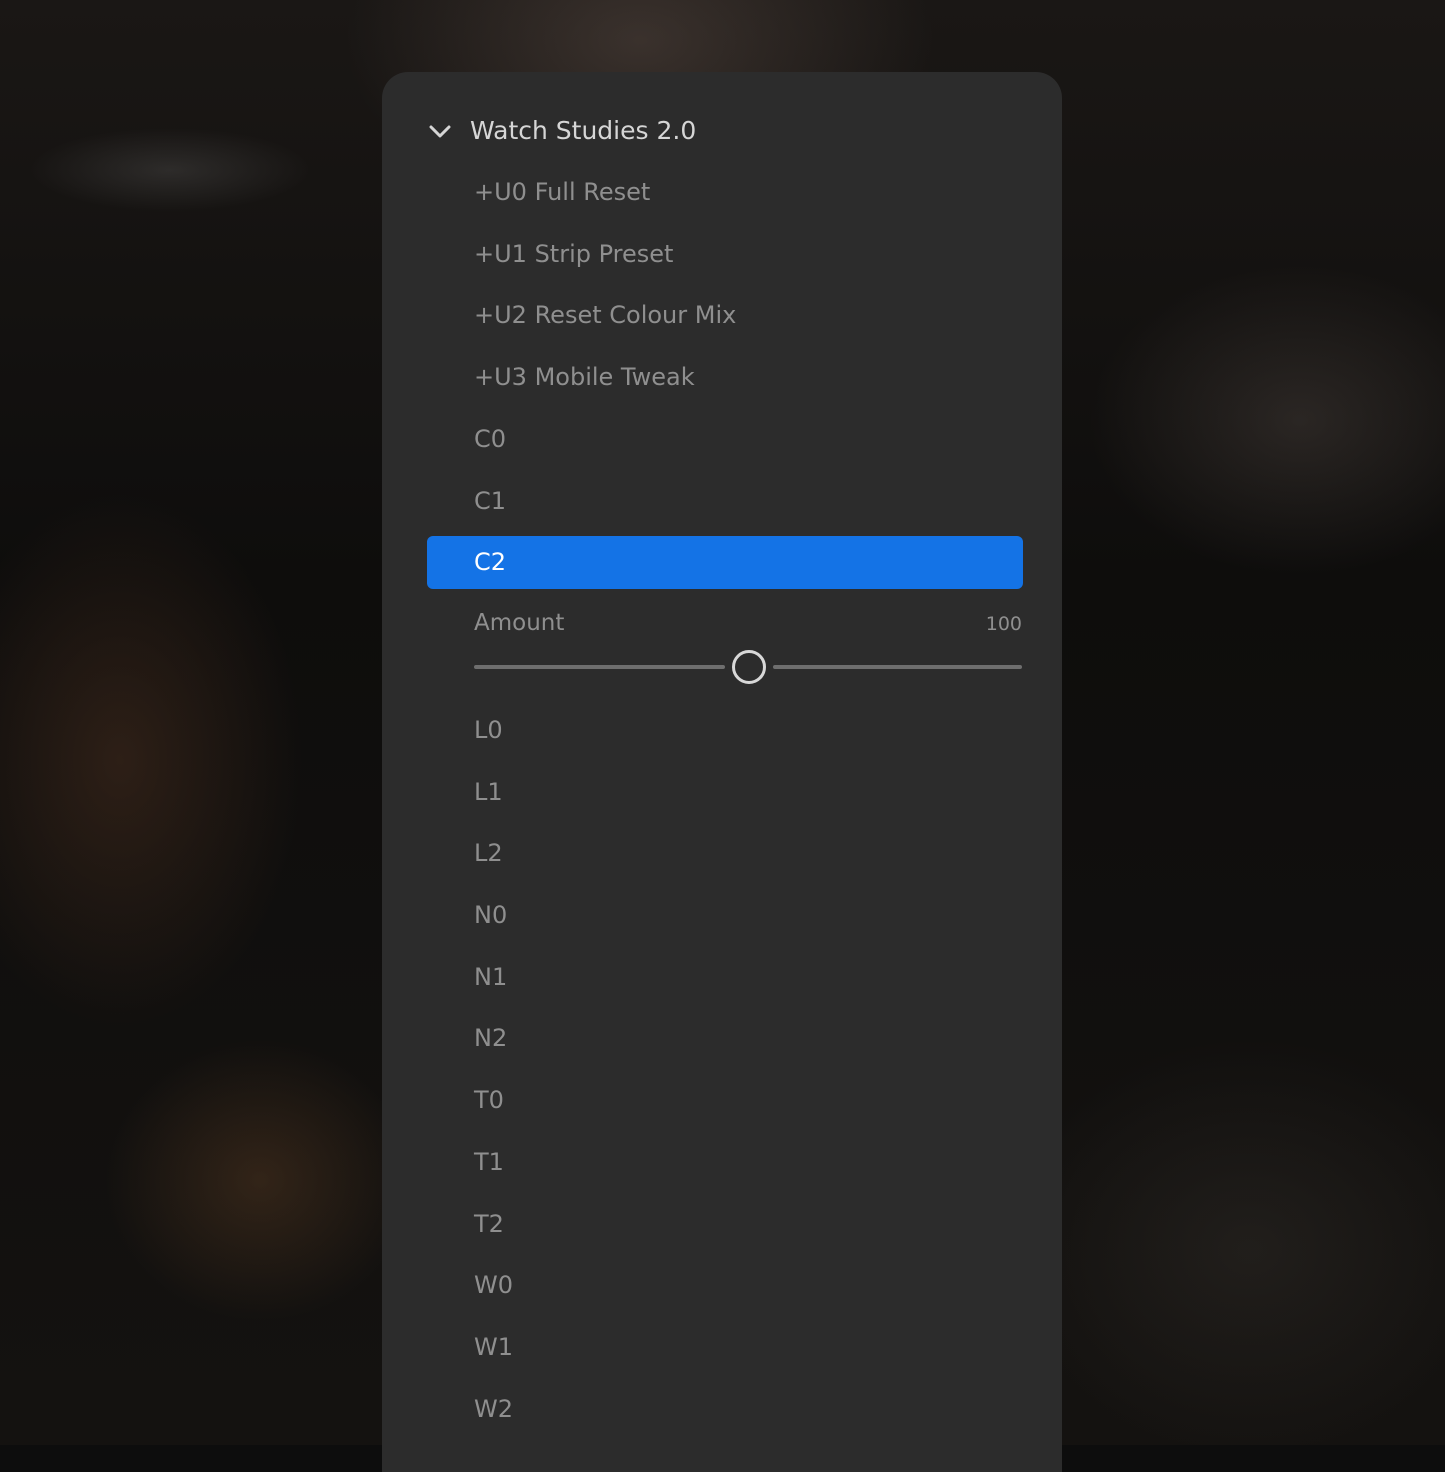 This screenshot has width=1445, height=1472. What do you see at coordinates (725, 1100) in the screenshot?
I see `preset-item: T0` at bounding box center [725, 1100].